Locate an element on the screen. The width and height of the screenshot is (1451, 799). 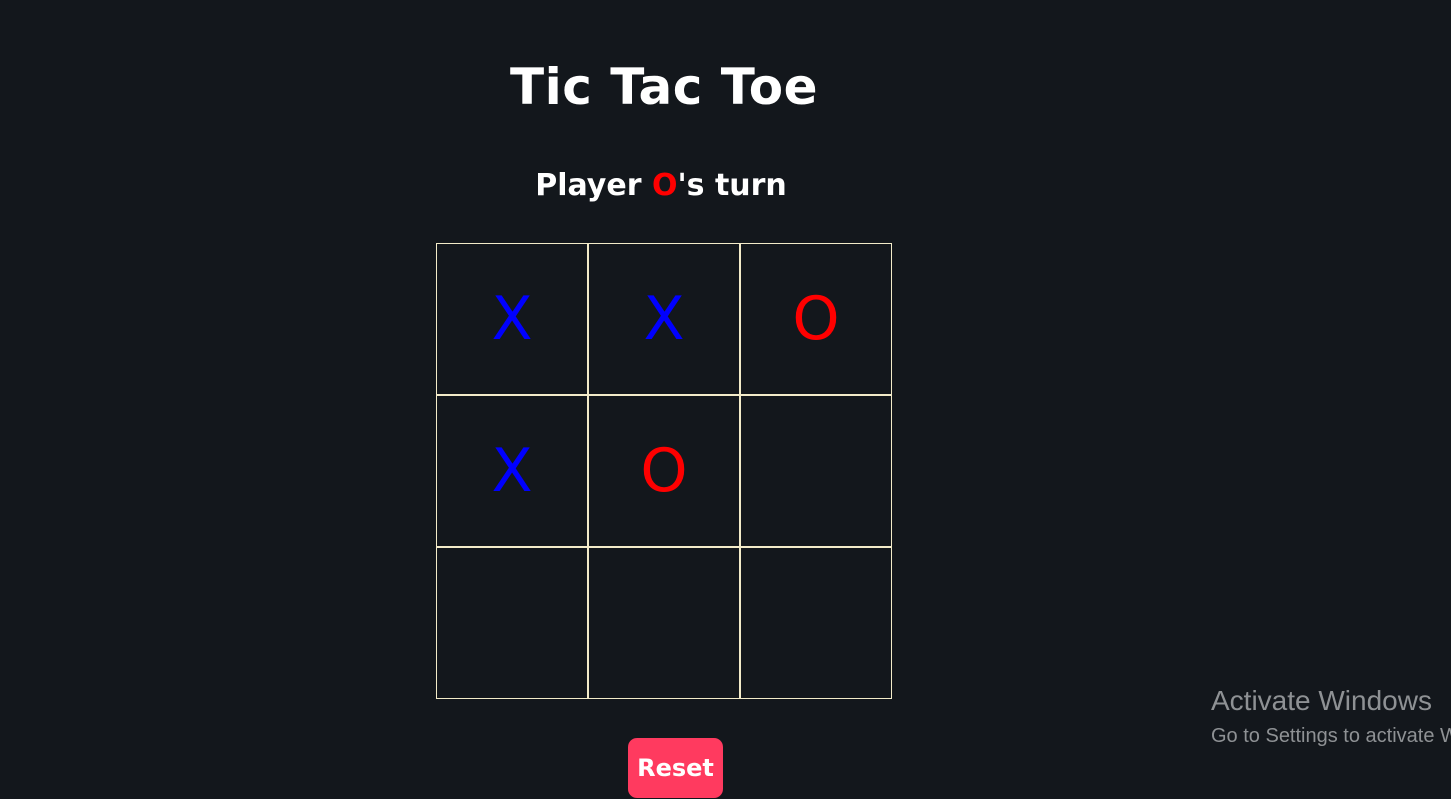
board-cell-1: X is located at coordinates (512, 319).